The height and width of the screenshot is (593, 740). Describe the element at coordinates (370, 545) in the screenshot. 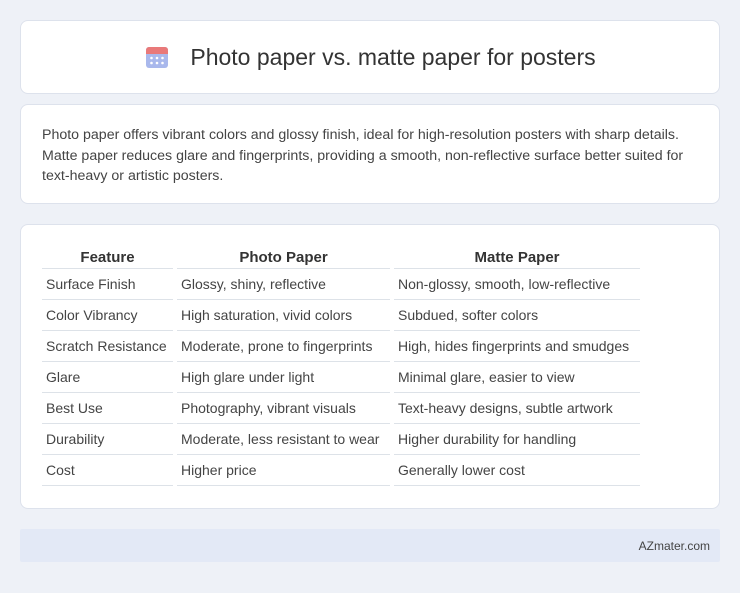

I see `footer: AZmater.com` at that location.